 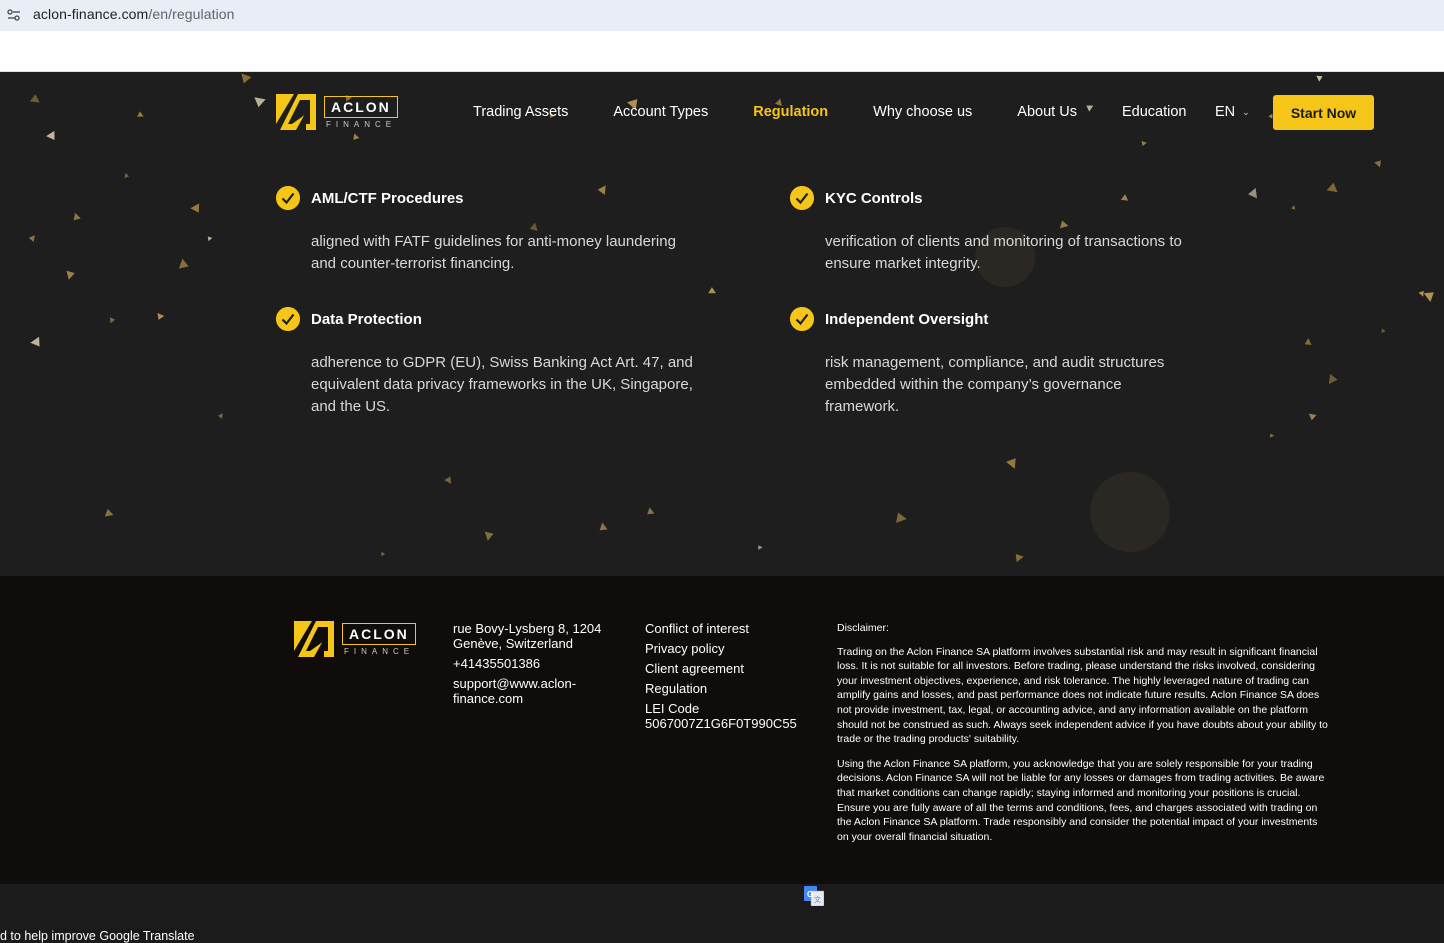 What do you see at coordinates (366, 319) in the screenshot?
I see `feature-title: Data Protection` at bounding box center [366, 319].